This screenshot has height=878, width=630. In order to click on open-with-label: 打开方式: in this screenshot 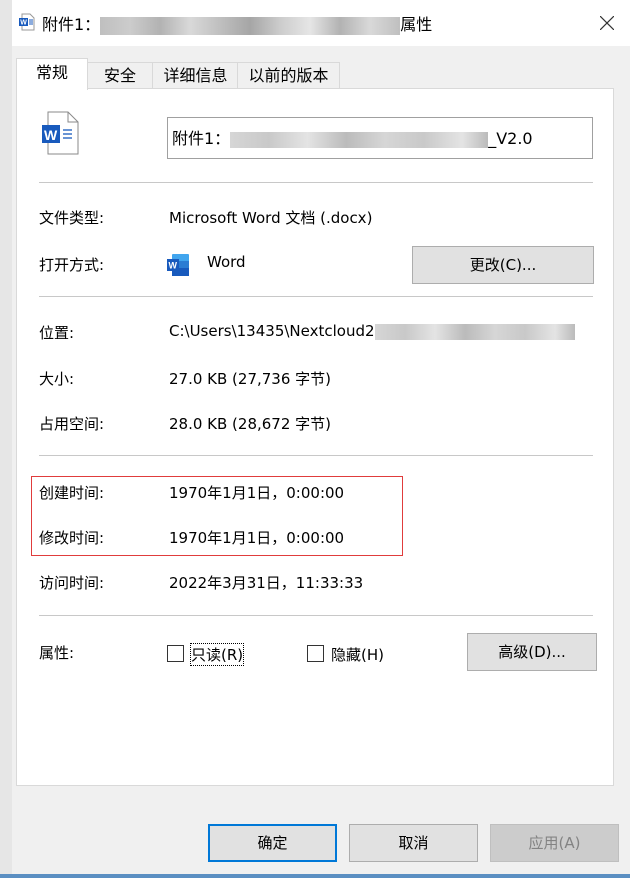, I will do `click(72, 265)`.